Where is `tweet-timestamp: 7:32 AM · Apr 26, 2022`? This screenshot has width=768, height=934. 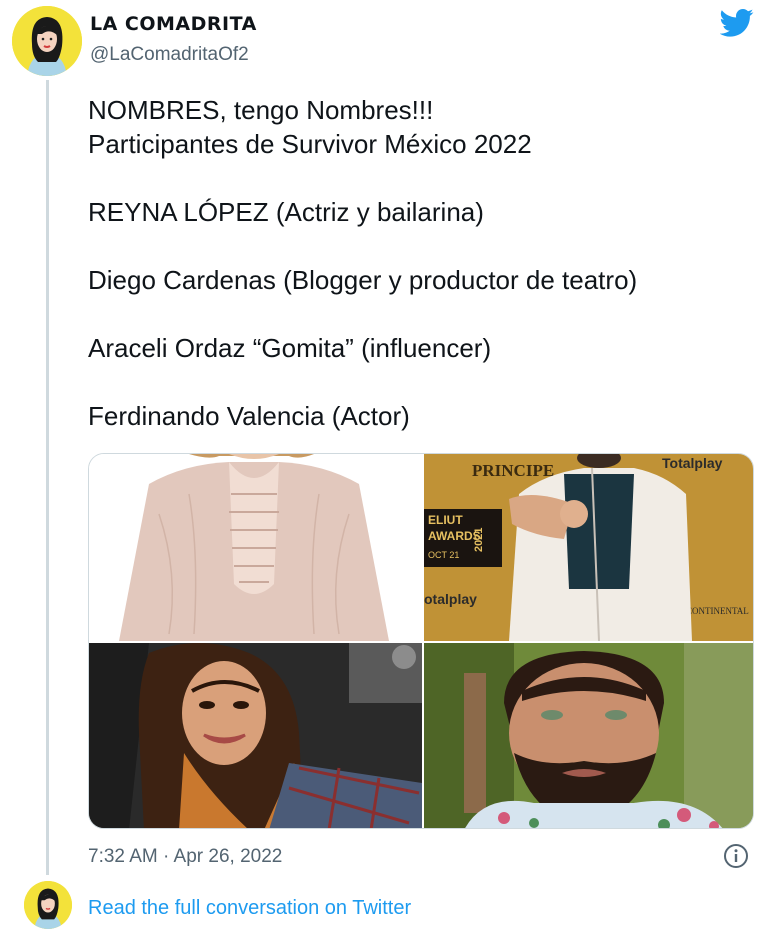 tweet-timestamp: 7:32 AM · Apr 26, 2022 is located at coordinates (185, 857).